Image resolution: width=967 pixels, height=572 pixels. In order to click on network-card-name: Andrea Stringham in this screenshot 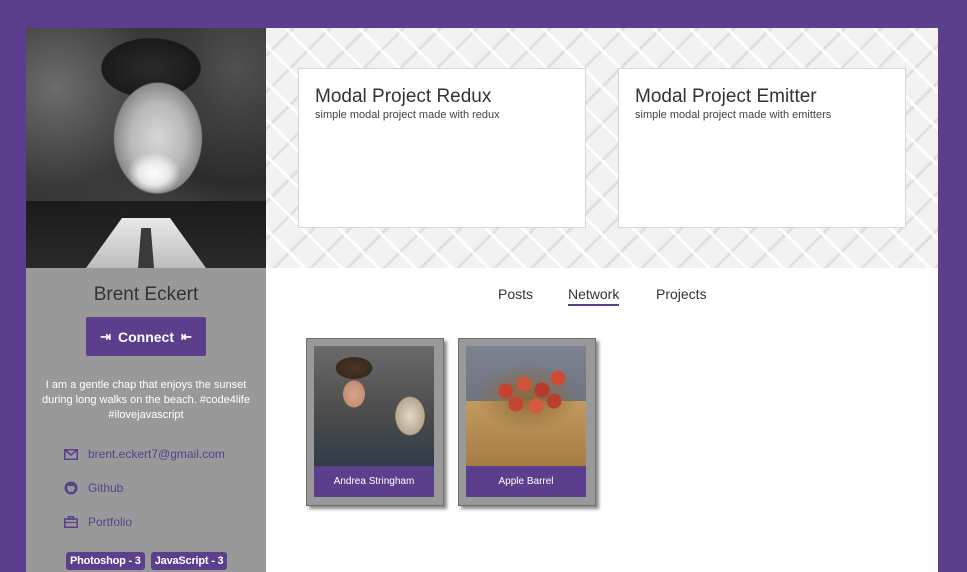, I will do `click(374, 481)`.